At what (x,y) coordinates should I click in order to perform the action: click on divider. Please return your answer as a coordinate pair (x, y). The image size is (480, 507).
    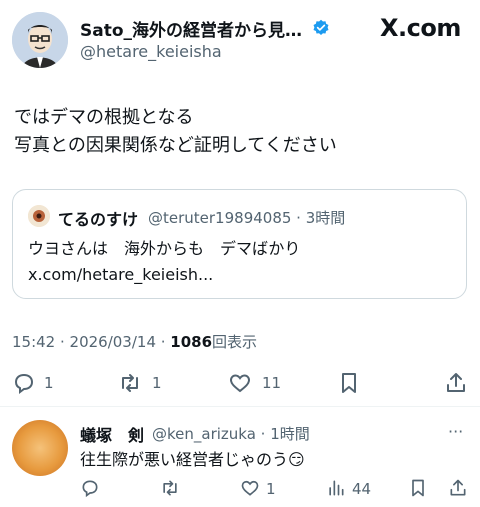
    Looking at the image, I should click on (240, 406).